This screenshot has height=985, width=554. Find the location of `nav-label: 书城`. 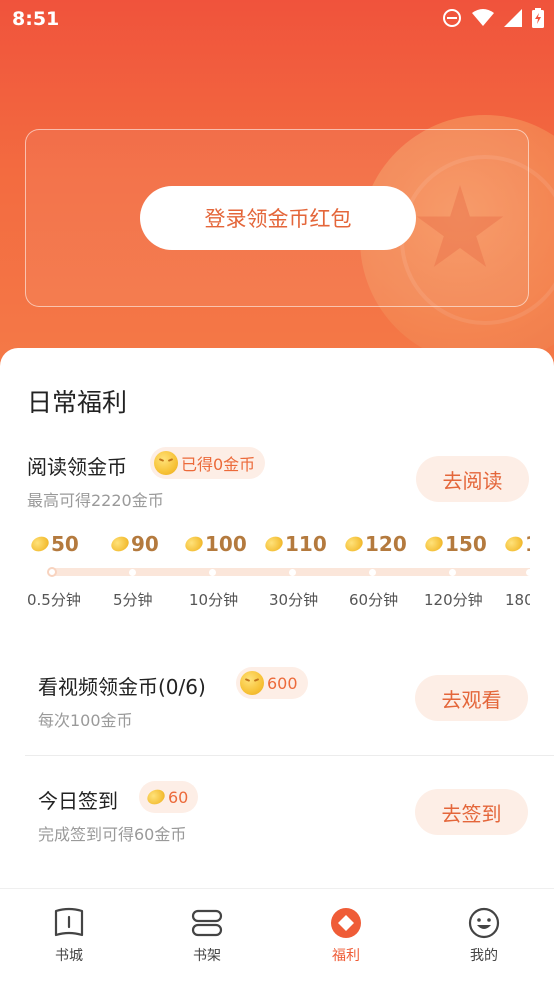

nav-label: 书城 is located at coordinates (69, 956).